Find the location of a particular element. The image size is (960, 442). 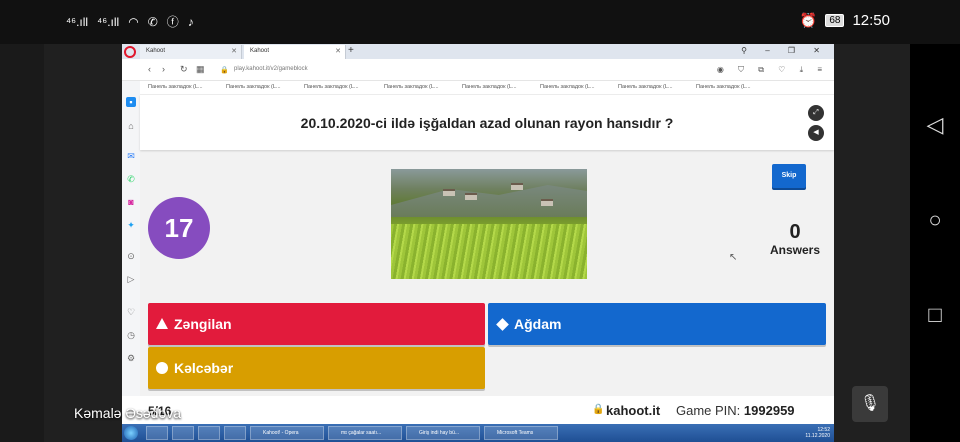

clock-icon: ◷ is located at coordinates (131, 335).